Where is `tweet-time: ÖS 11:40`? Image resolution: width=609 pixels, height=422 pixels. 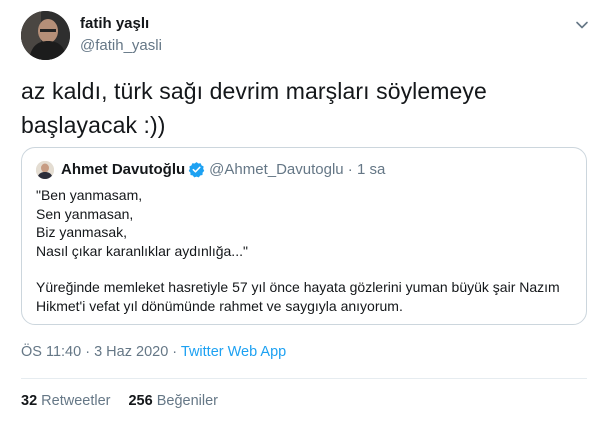
tweet-time: ÖS 11:40 is located at coordinates (51, 352).